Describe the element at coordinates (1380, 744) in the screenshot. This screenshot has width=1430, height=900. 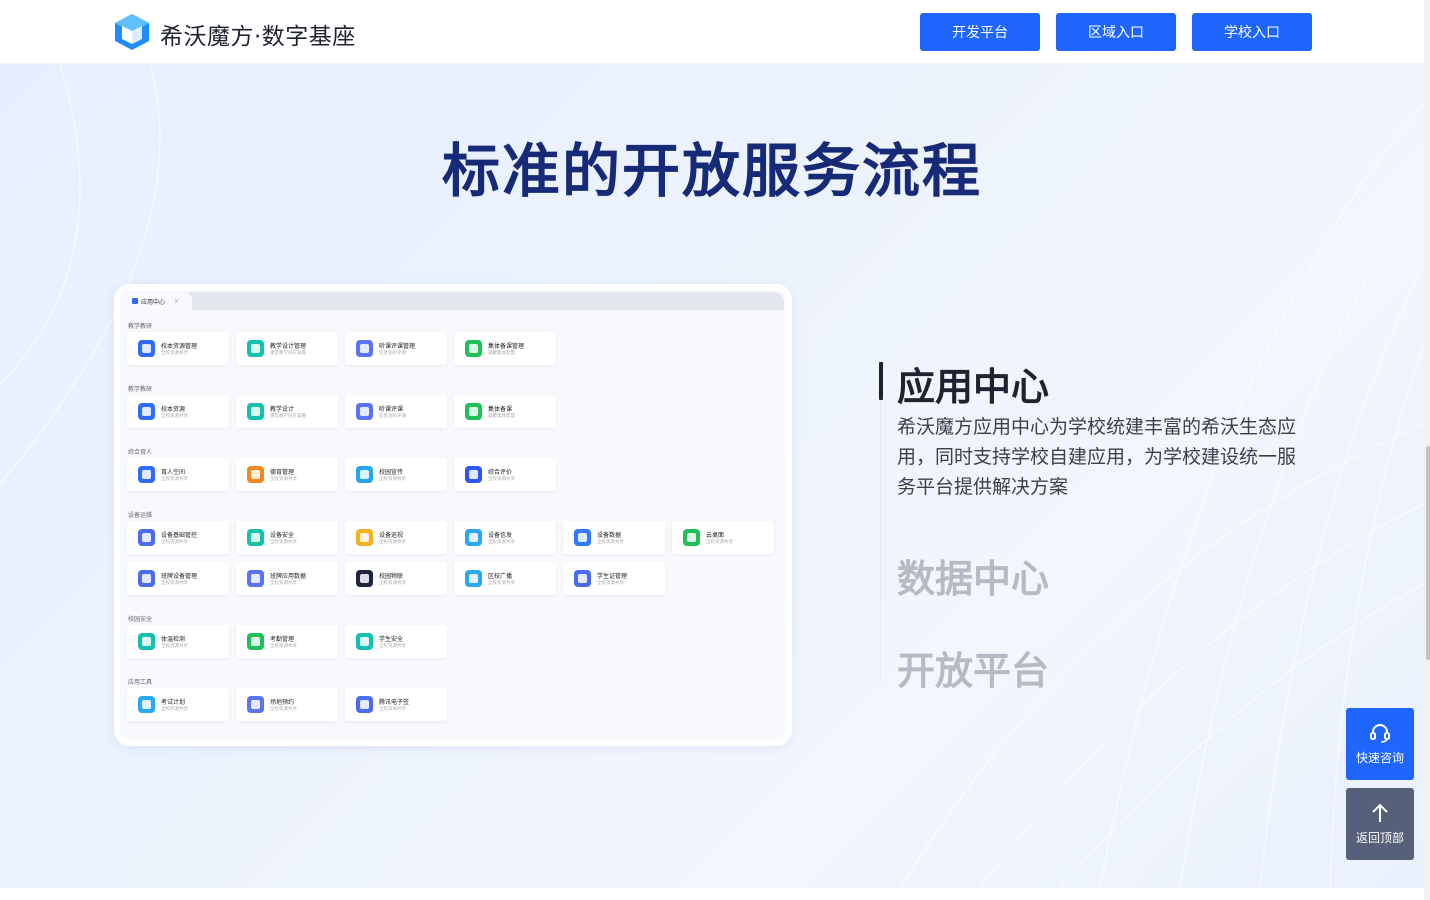
I see `quick-consult-button: 快速咨询` at that location.